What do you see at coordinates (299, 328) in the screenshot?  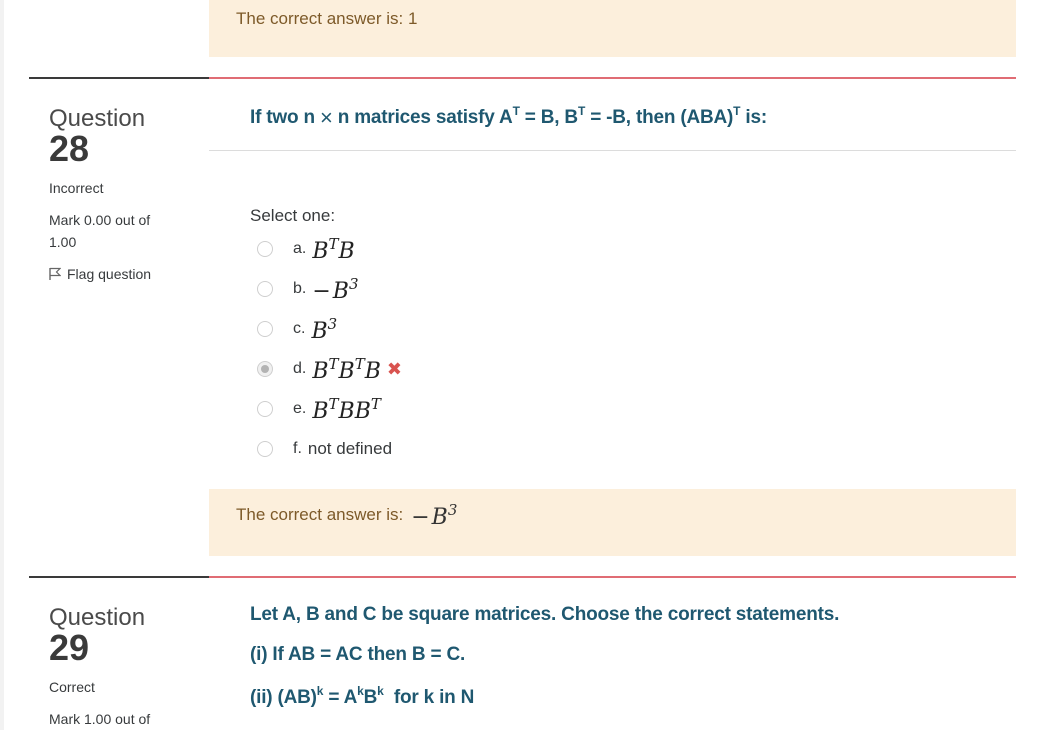 I see `answer-letter: c.` at bounding box center [299, 328].